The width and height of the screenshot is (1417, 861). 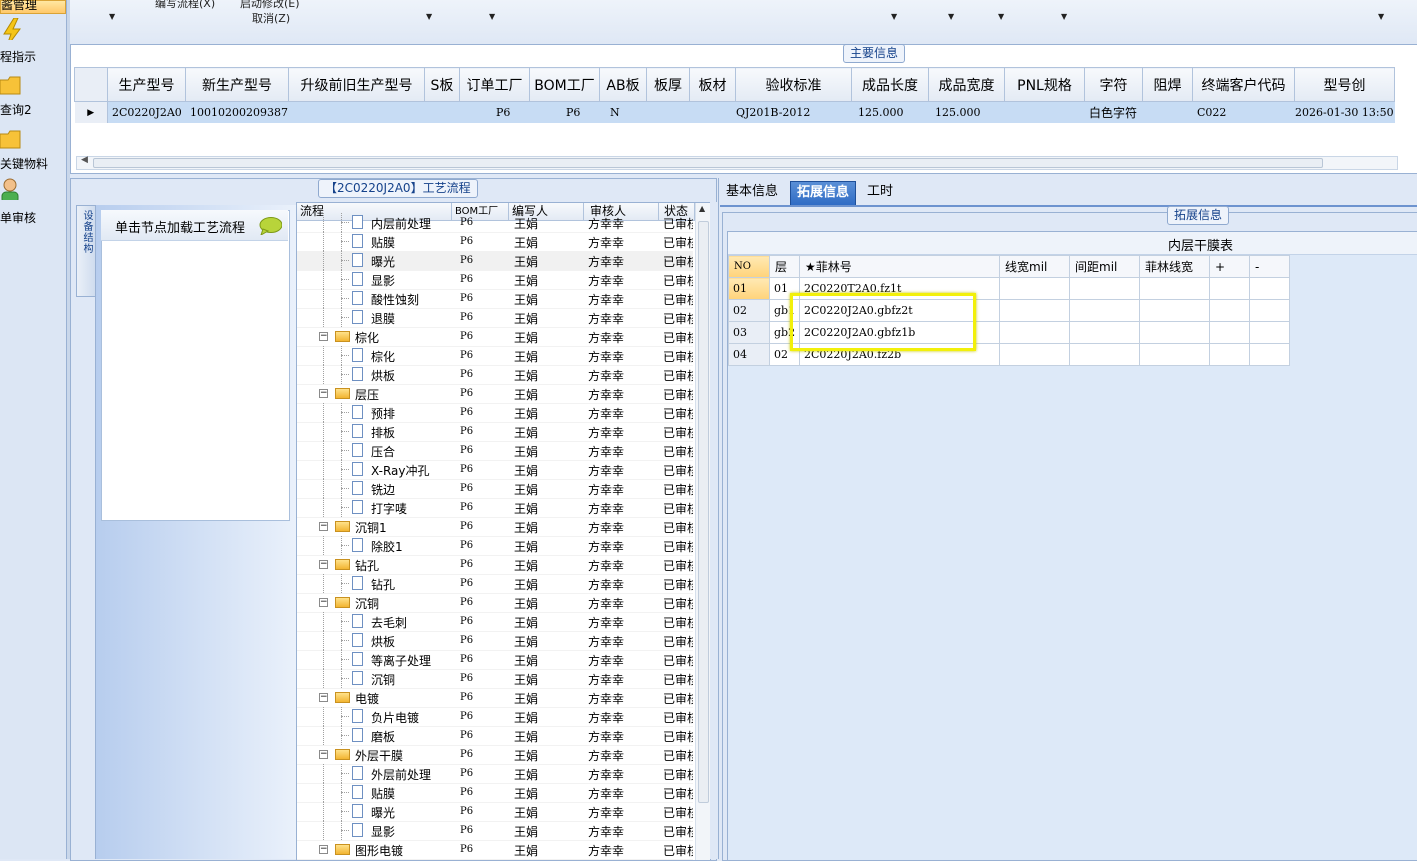 I want to click on column-header: 间距mil, so click(x=1104, y=266).